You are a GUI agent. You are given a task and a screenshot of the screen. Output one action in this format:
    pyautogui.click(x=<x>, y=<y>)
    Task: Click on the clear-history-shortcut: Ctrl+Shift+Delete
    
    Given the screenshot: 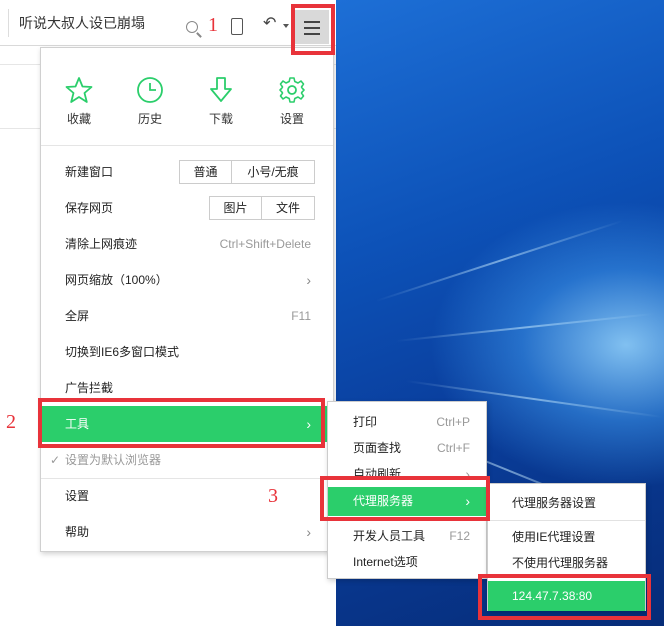 What is the action you would take?
    pyautogui.click(x=265, y=244)
    